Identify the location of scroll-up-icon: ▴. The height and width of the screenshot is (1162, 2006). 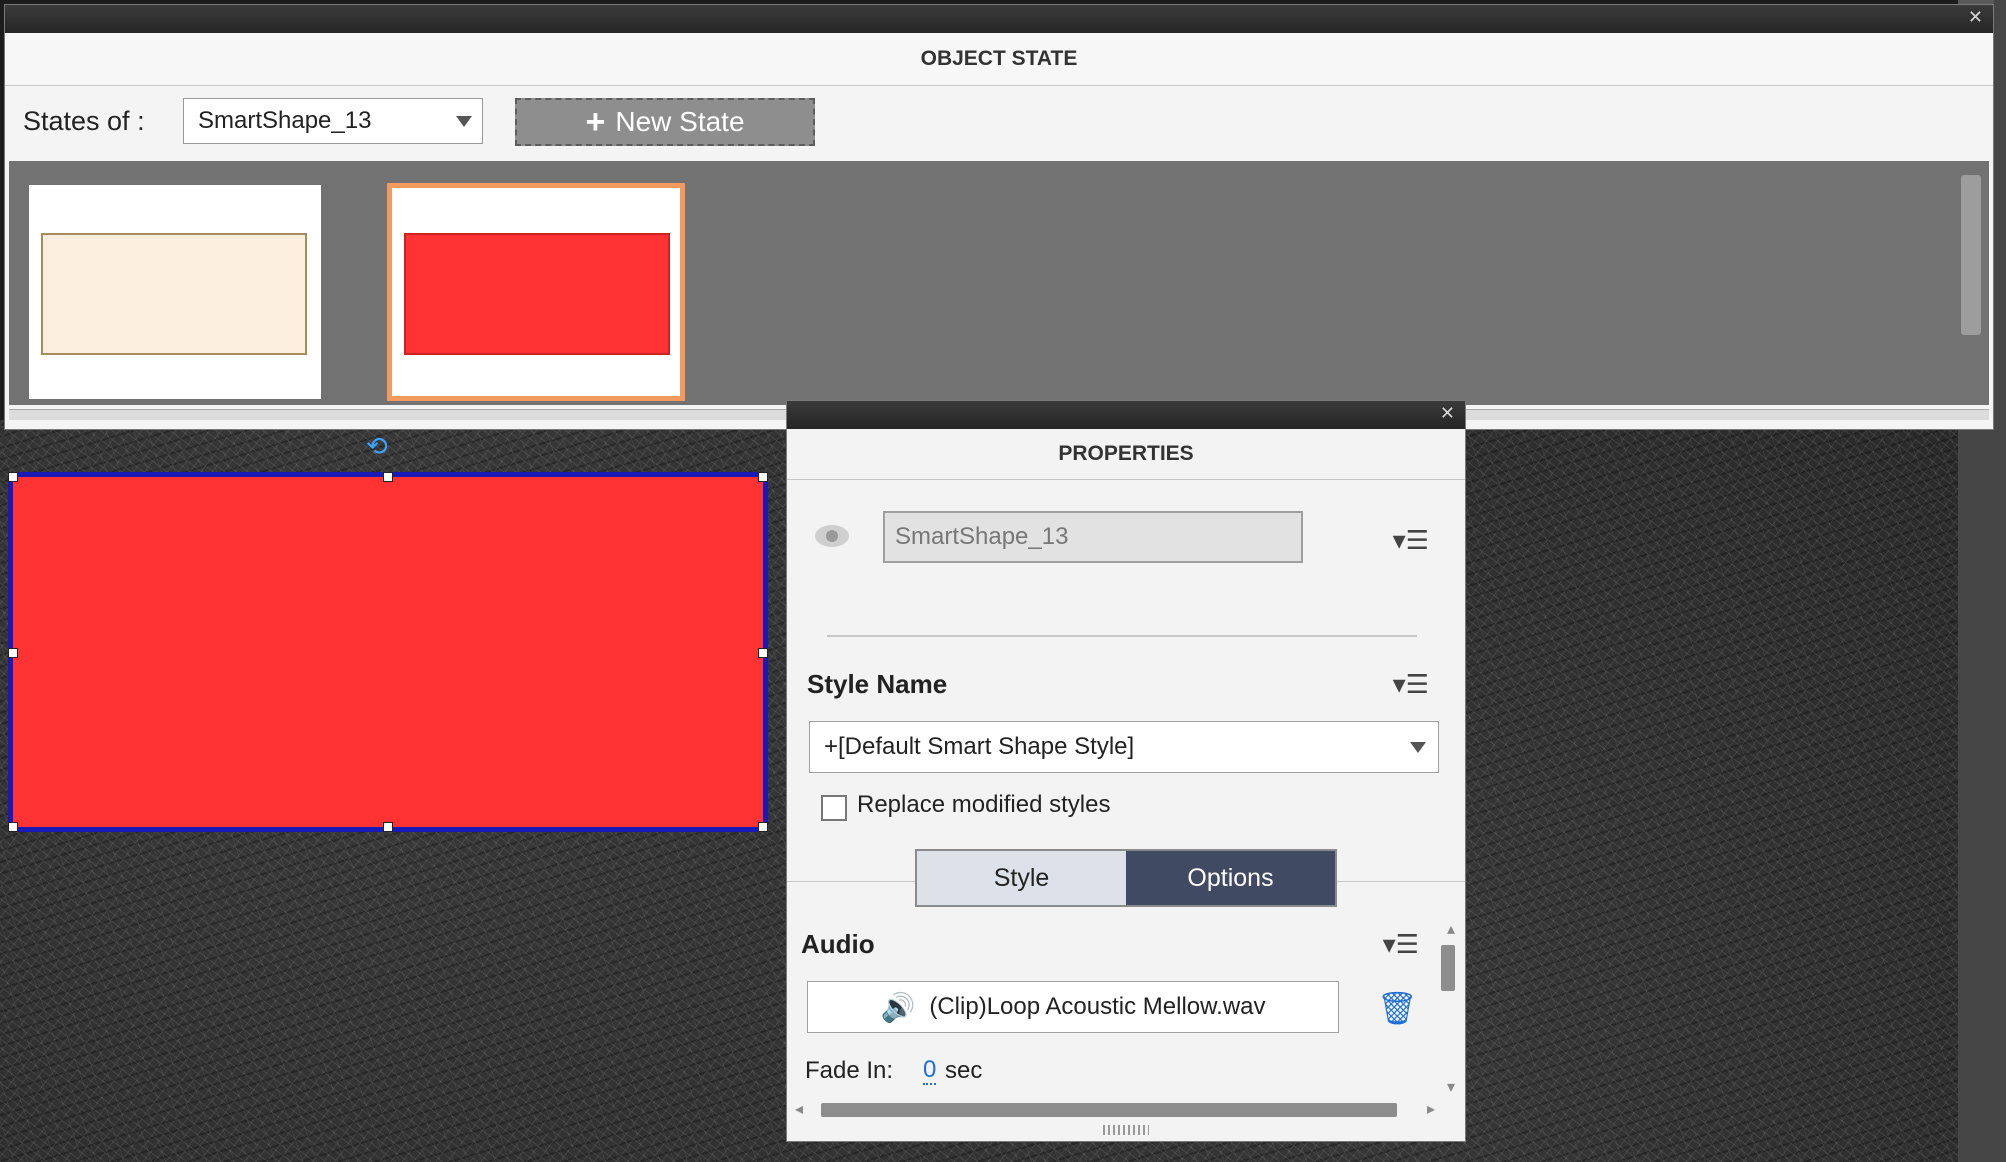
(1451, 928).